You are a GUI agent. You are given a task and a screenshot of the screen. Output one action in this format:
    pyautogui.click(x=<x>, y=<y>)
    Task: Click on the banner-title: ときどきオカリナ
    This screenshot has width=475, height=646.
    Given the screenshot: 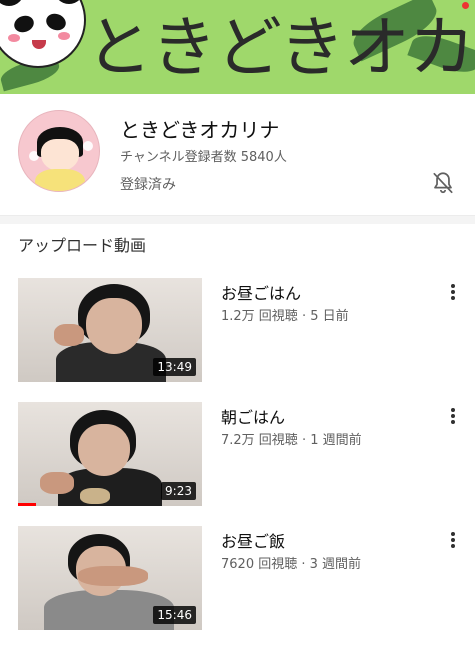 What is the action you would take?
    pyautogui.click(x=280, y=47)
    